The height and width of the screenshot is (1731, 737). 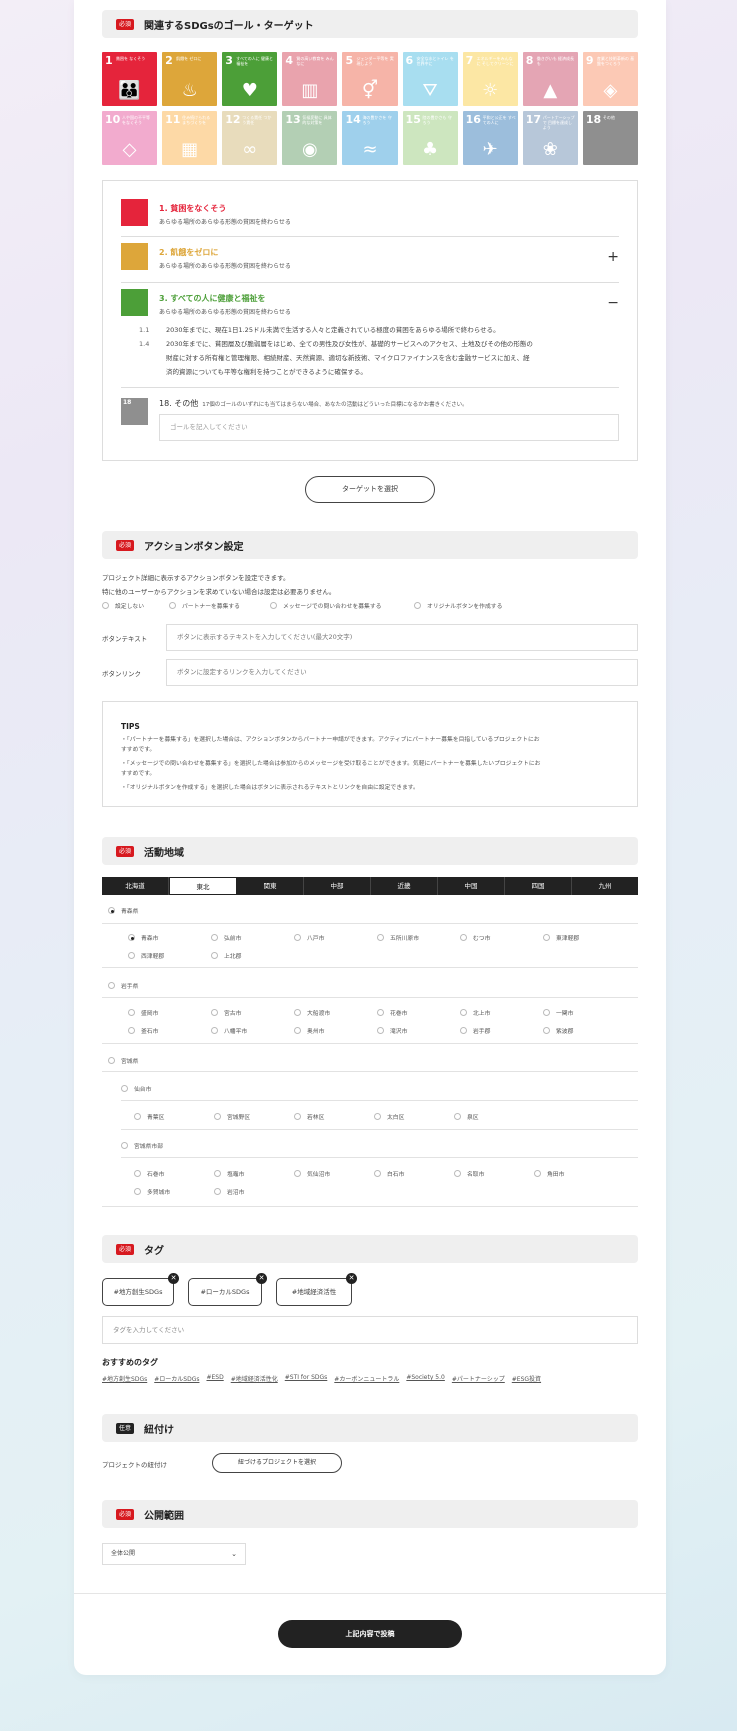 What do you see at coordinates (226, 1012) in the screenshot?
I see `city-option: 宮古市` at bounding box center [226, 1012].